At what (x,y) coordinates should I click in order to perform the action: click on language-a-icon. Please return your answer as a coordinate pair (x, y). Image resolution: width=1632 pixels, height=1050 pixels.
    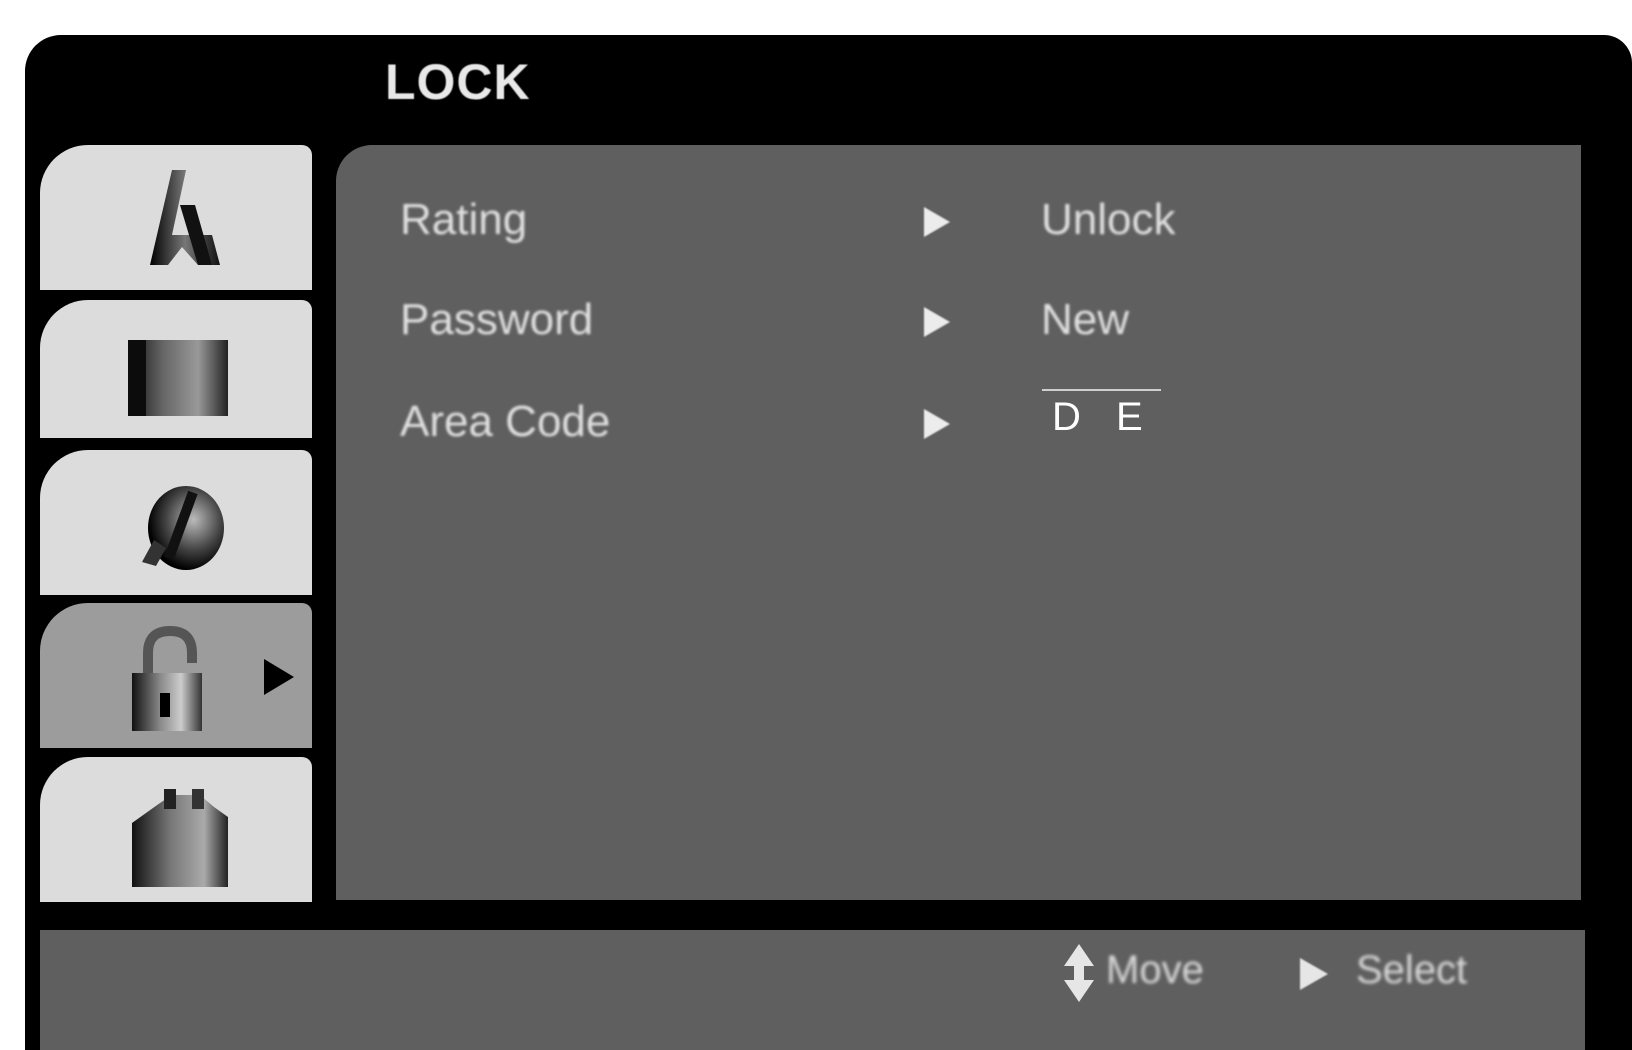
    Looking at the image, I should click on (185, 217).